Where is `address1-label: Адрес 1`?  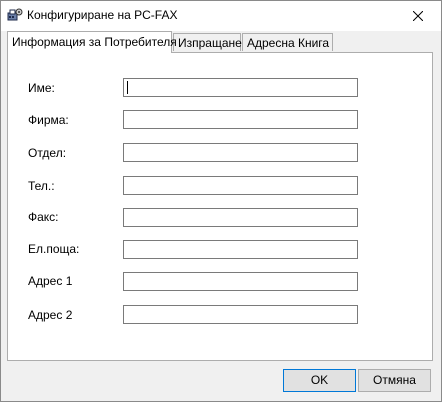 address1-label: Адрес 1 is located at coordinates (50, 281).